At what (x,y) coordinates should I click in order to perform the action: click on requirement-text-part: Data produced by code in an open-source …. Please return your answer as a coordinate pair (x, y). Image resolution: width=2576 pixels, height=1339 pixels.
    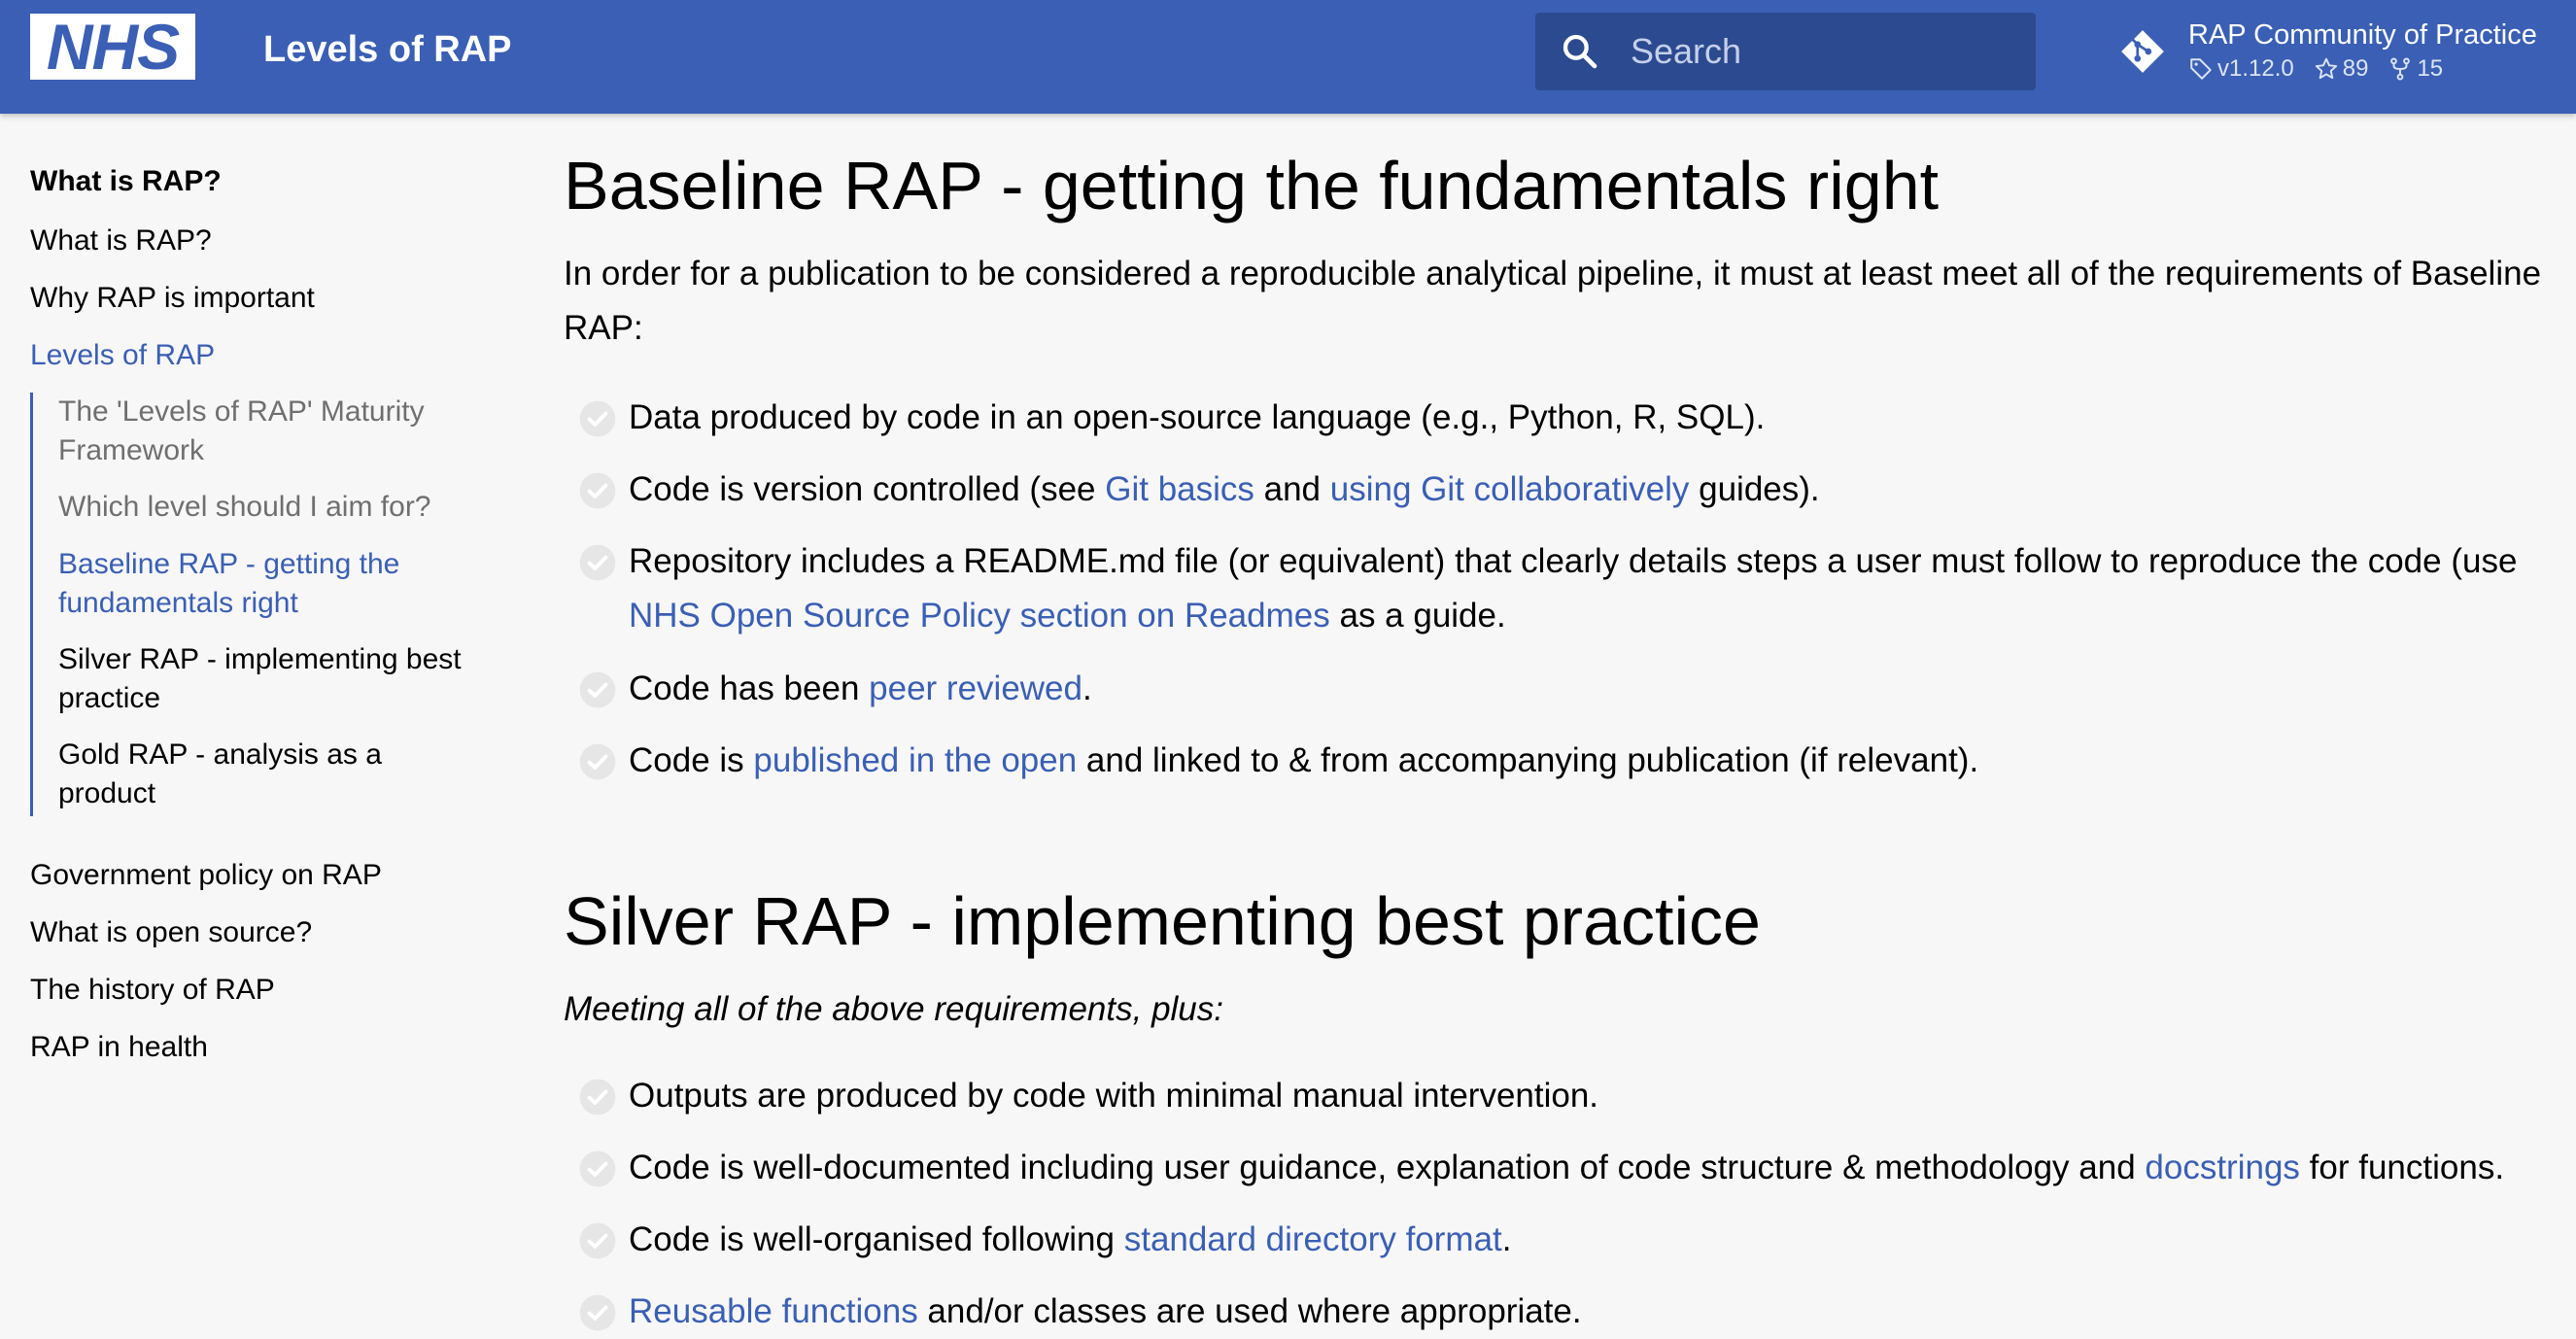
    Looking at the image, I should click on (1197, 417).